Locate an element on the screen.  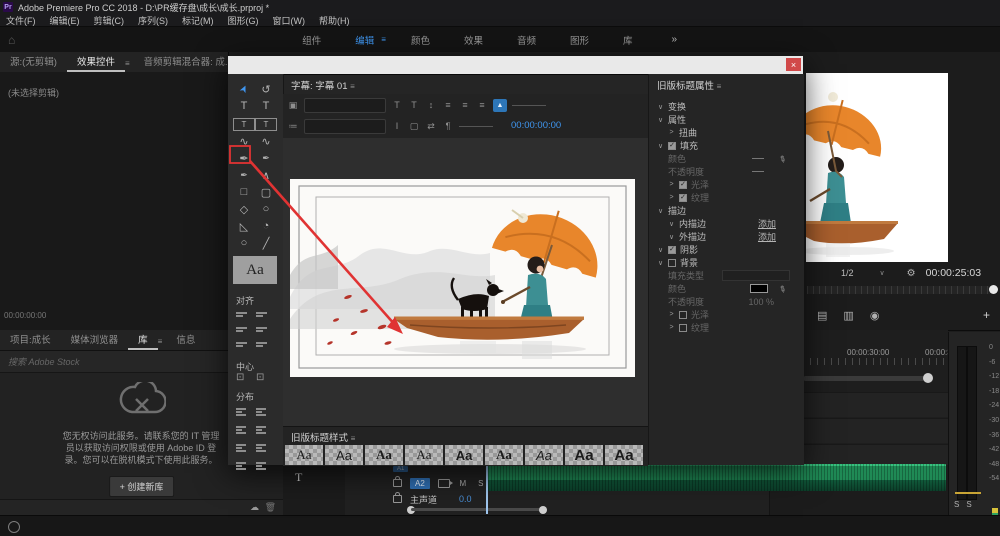
timeline-horizontal-scrollbar is located at coordinates (617, 510).